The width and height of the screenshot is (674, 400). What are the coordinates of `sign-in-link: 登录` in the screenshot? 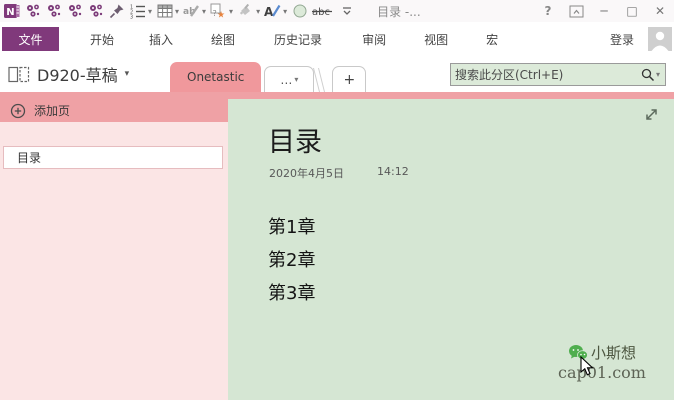 It's located at (629, 39).